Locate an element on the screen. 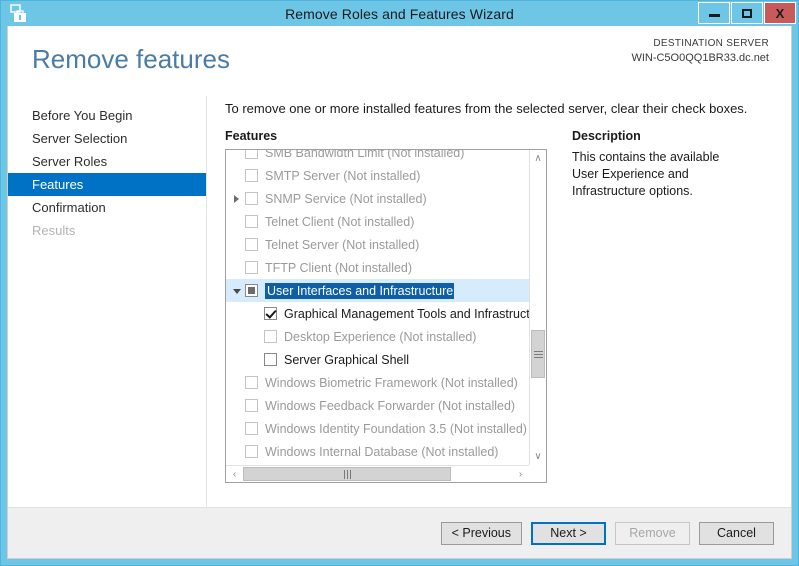  tree-row: TFTP Client (Not installed) is located at coordinates (377, 267).